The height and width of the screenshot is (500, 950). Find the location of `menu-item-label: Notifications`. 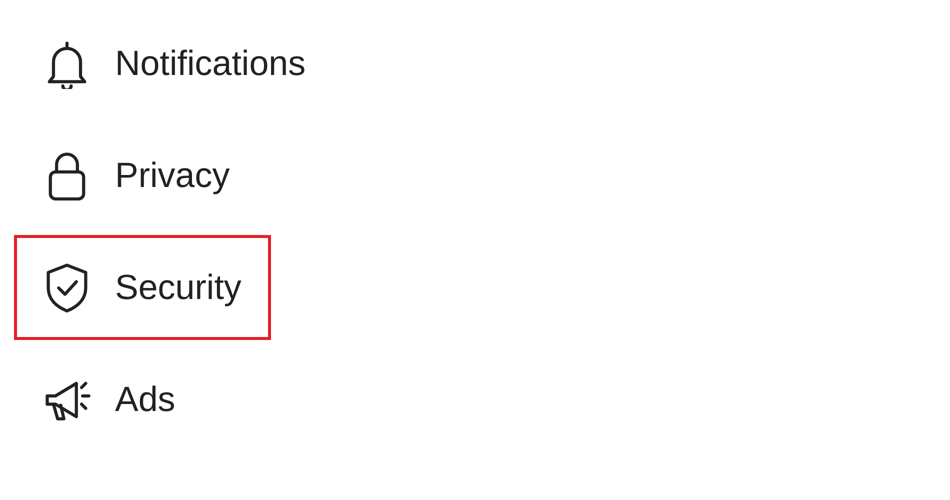

menu-item-label: Notifications is located at coordinates (210, 63).